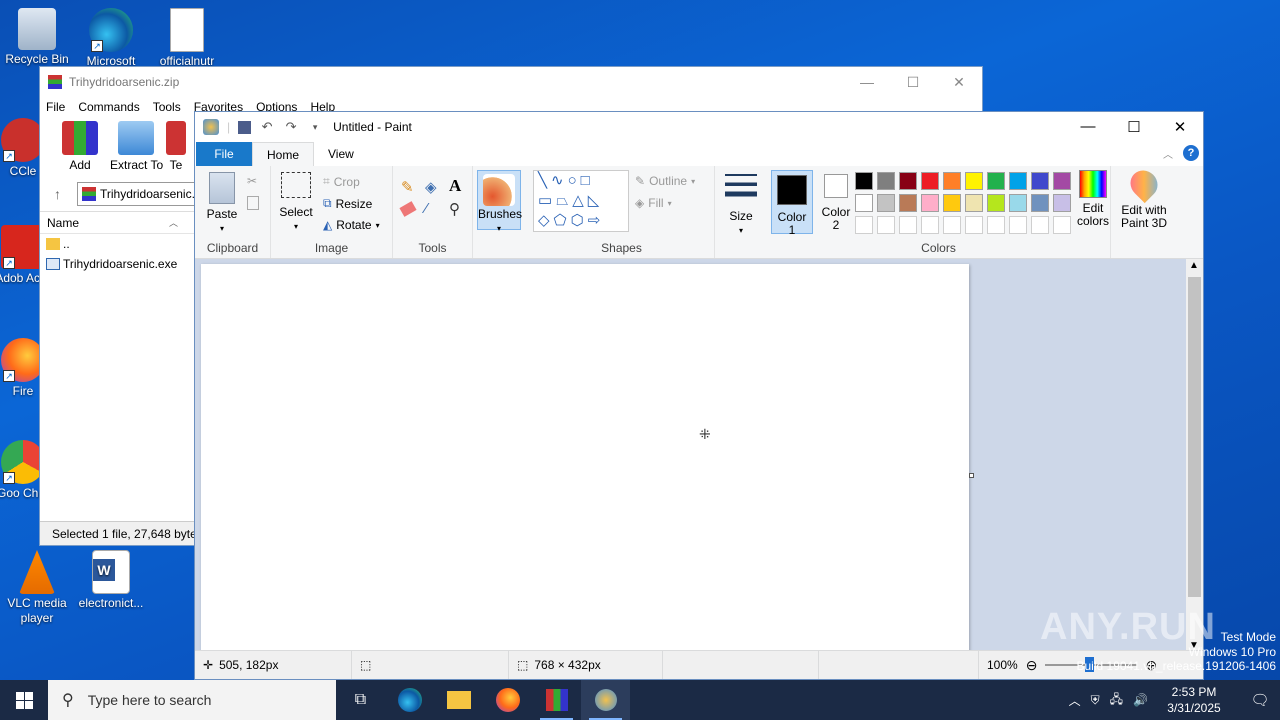 This screenshot has height=720, width=1280. I want to click on curve-shape-icon: ∿, so click(559, 180).